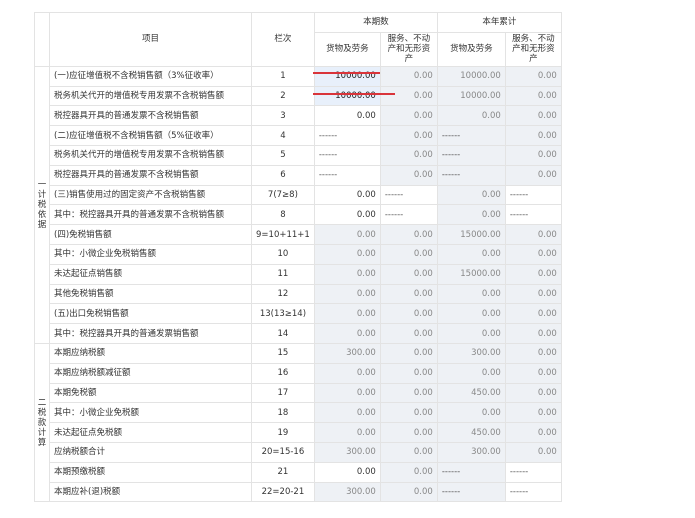  What do you see at coordinates (283, 333) in the screenshot?
I see `row-line-number: 14` at bounding box center [283, 333].